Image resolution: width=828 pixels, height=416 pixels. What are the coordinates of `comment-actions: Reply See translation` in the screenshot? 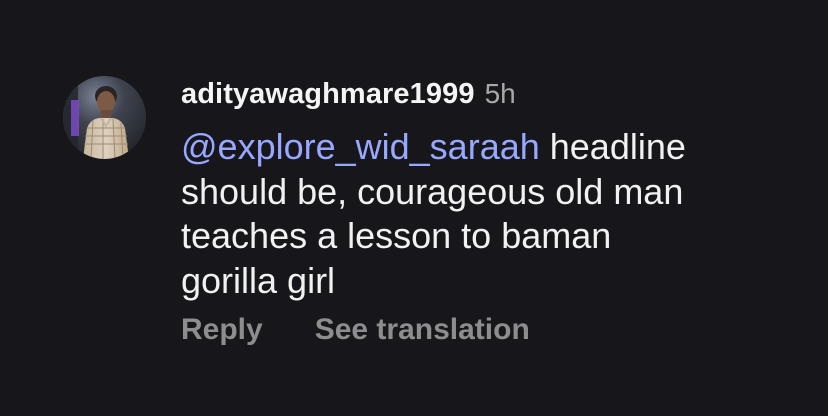 It's located at (491, 330).